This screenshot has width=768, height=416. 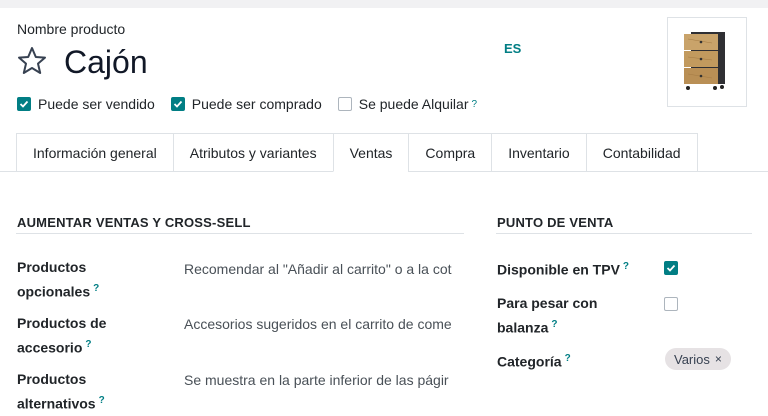 I want to click on label-line: opcionales, so click(x=54, y=291).